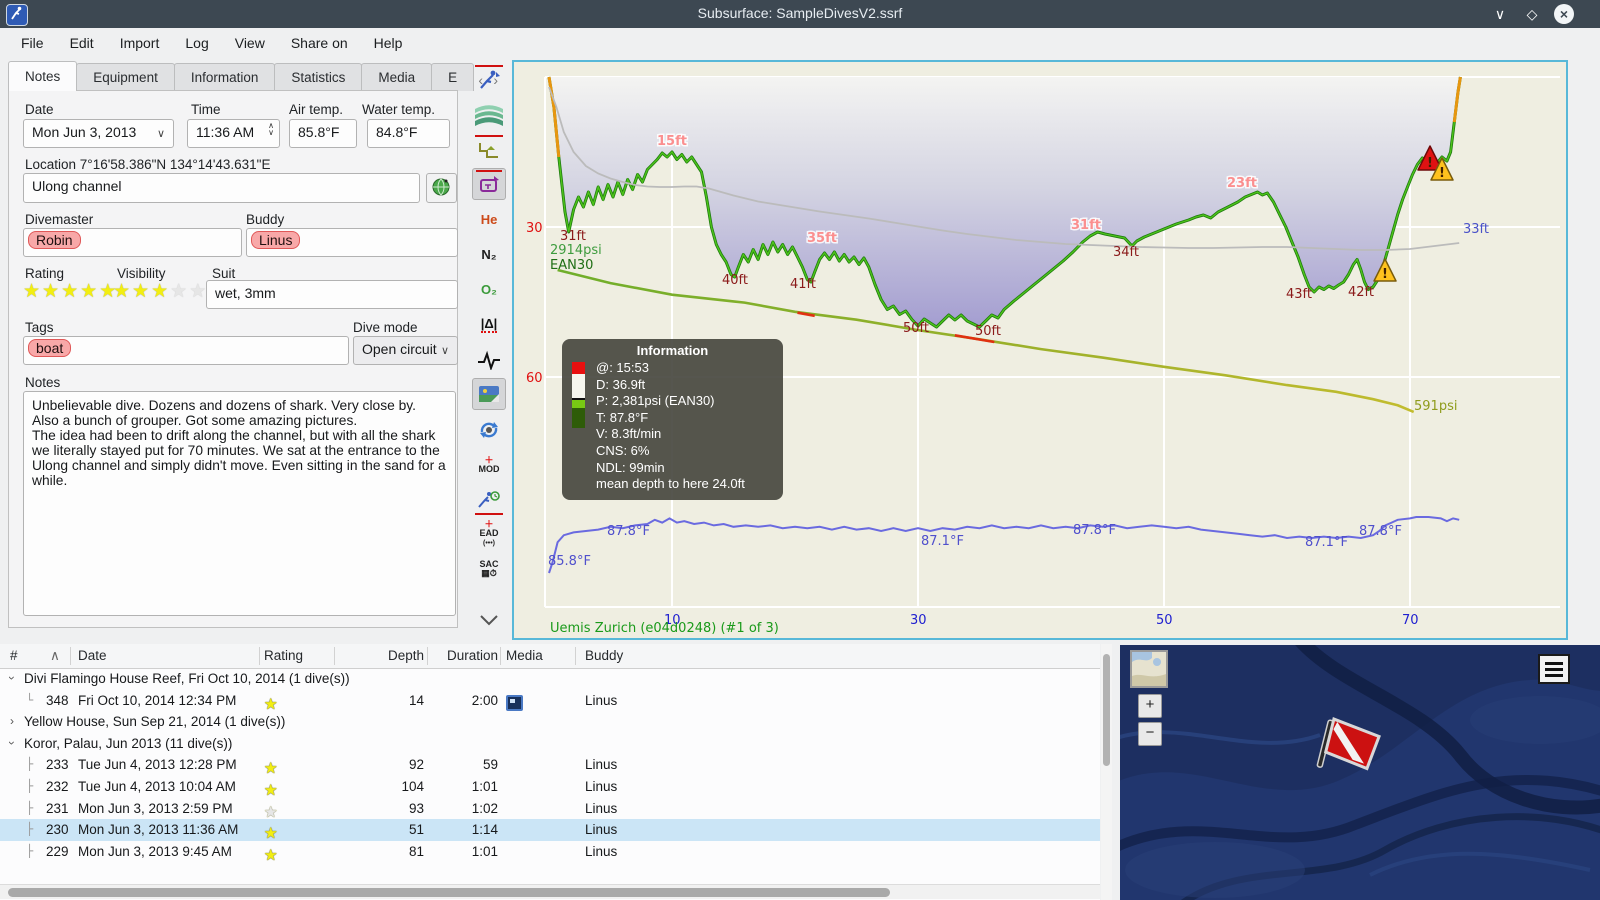  Describe the element at coordinates (32, 43) in the screenshot. I see `menu-file: File` at that location.